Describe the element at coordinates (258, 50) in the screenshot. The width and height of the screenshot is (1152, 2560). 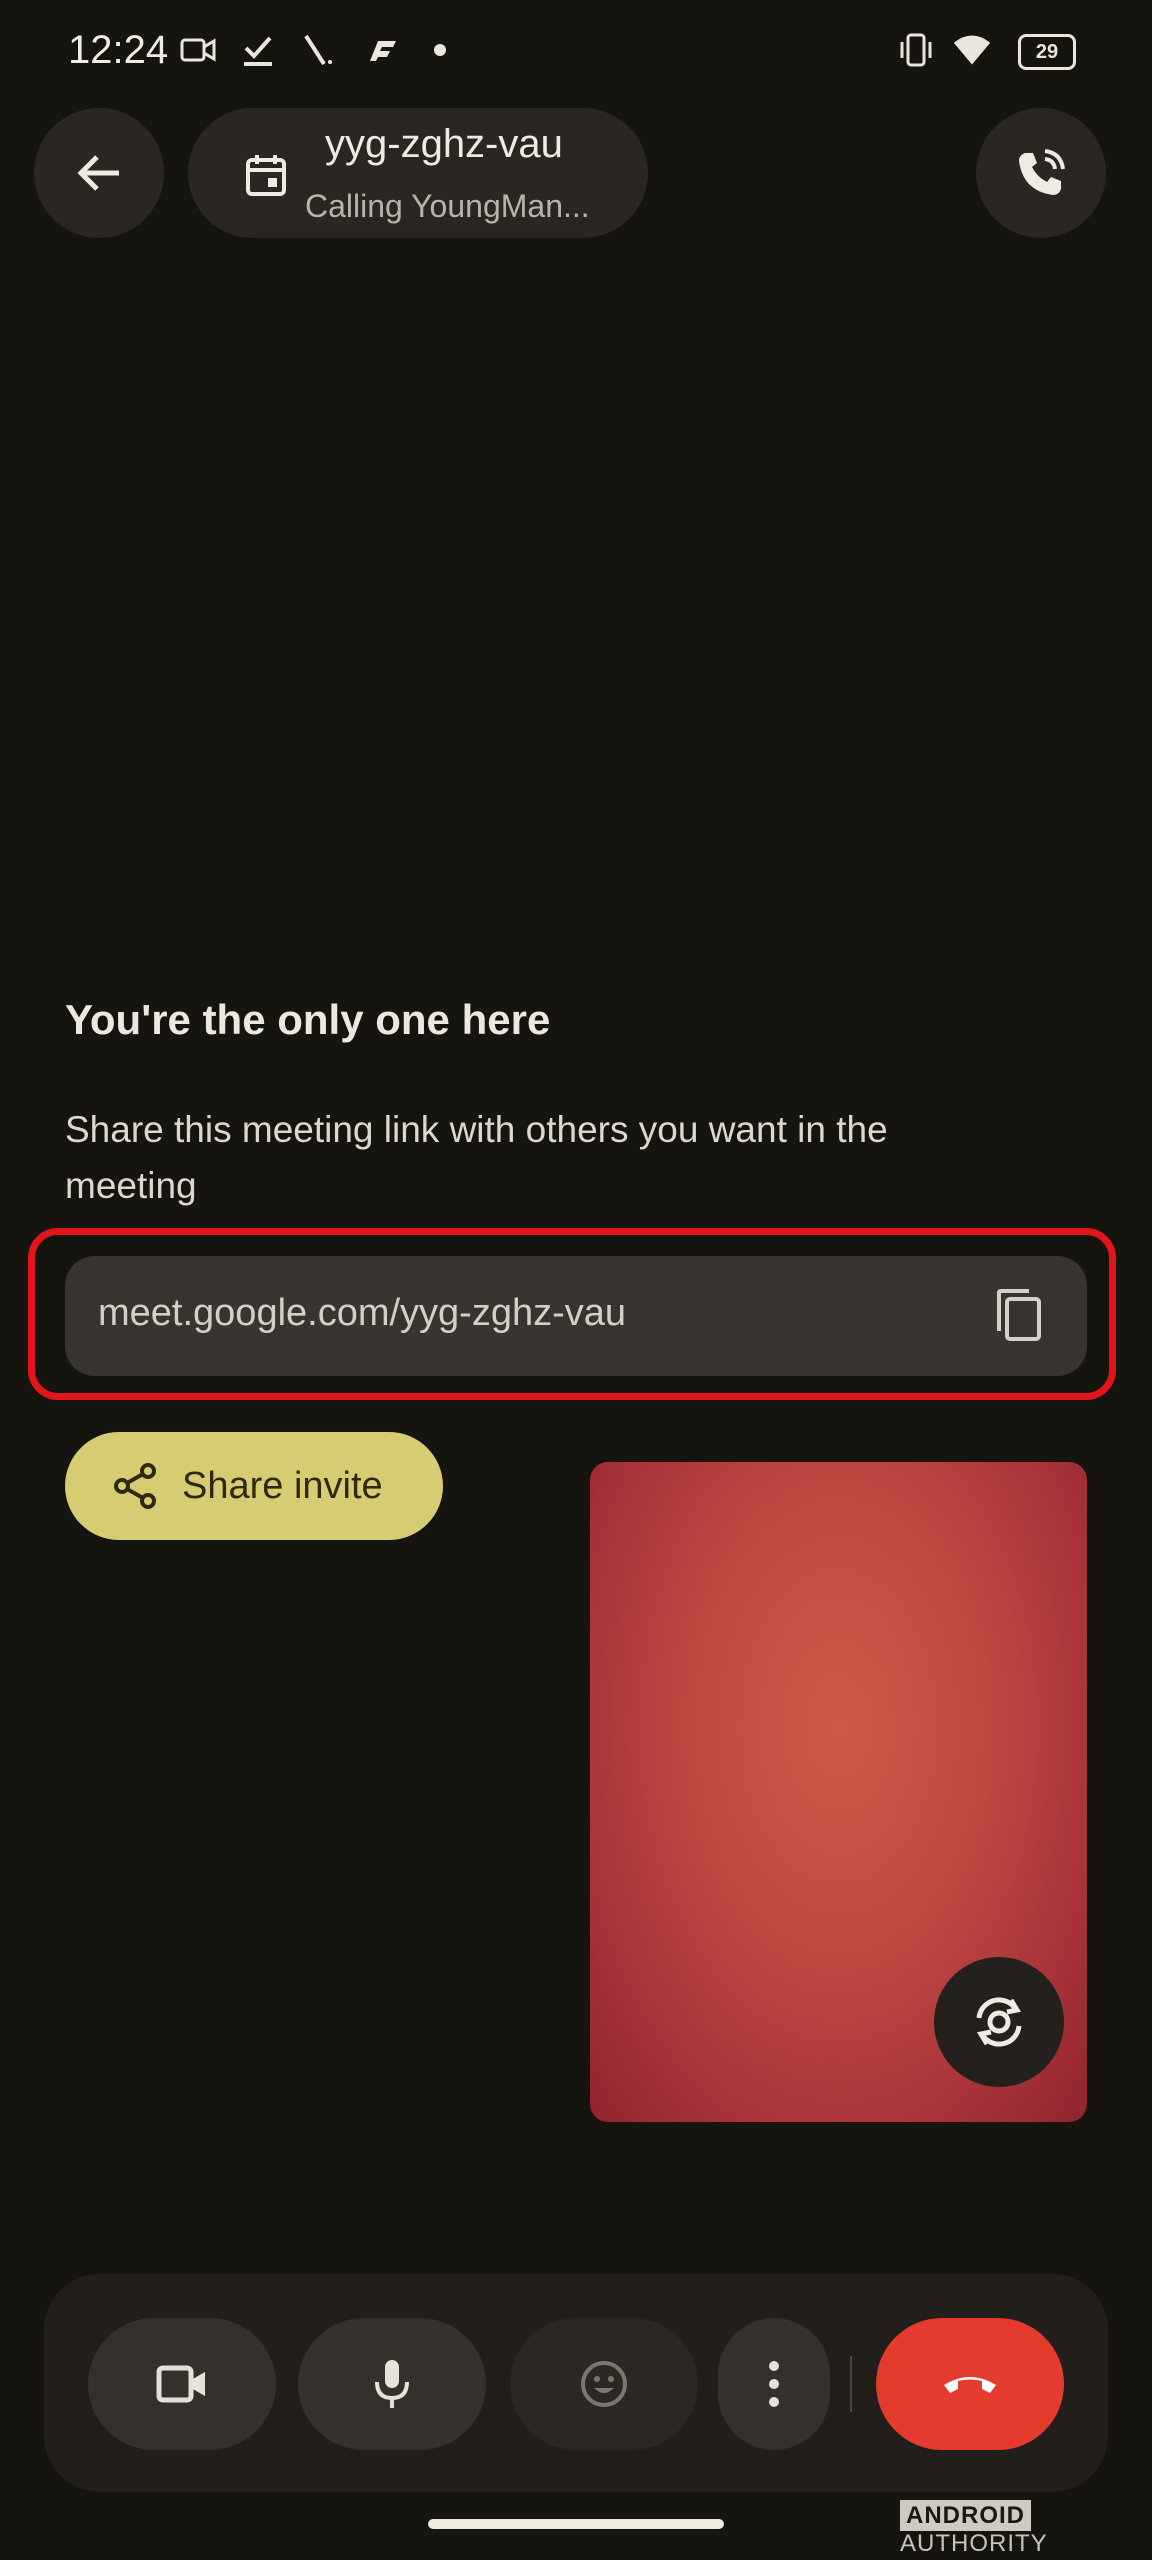
I see `check-icon` at that location.